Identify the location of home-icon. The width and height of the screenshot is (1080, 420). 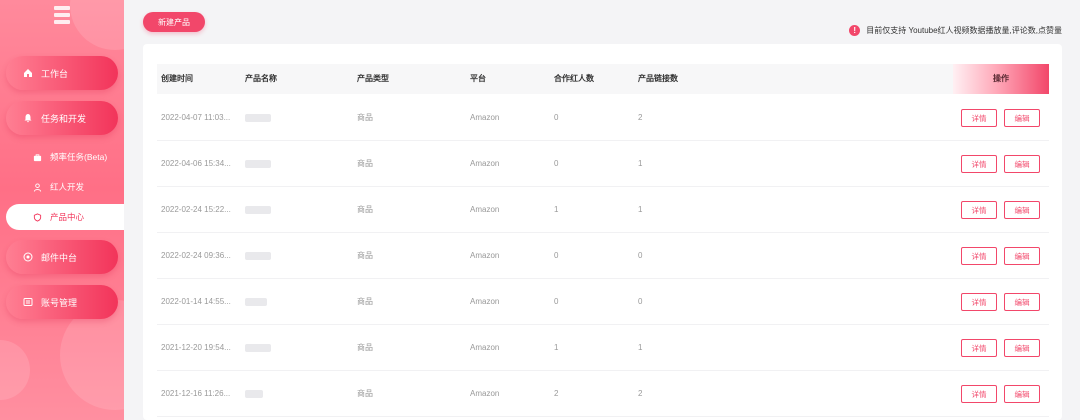
(27, 73).